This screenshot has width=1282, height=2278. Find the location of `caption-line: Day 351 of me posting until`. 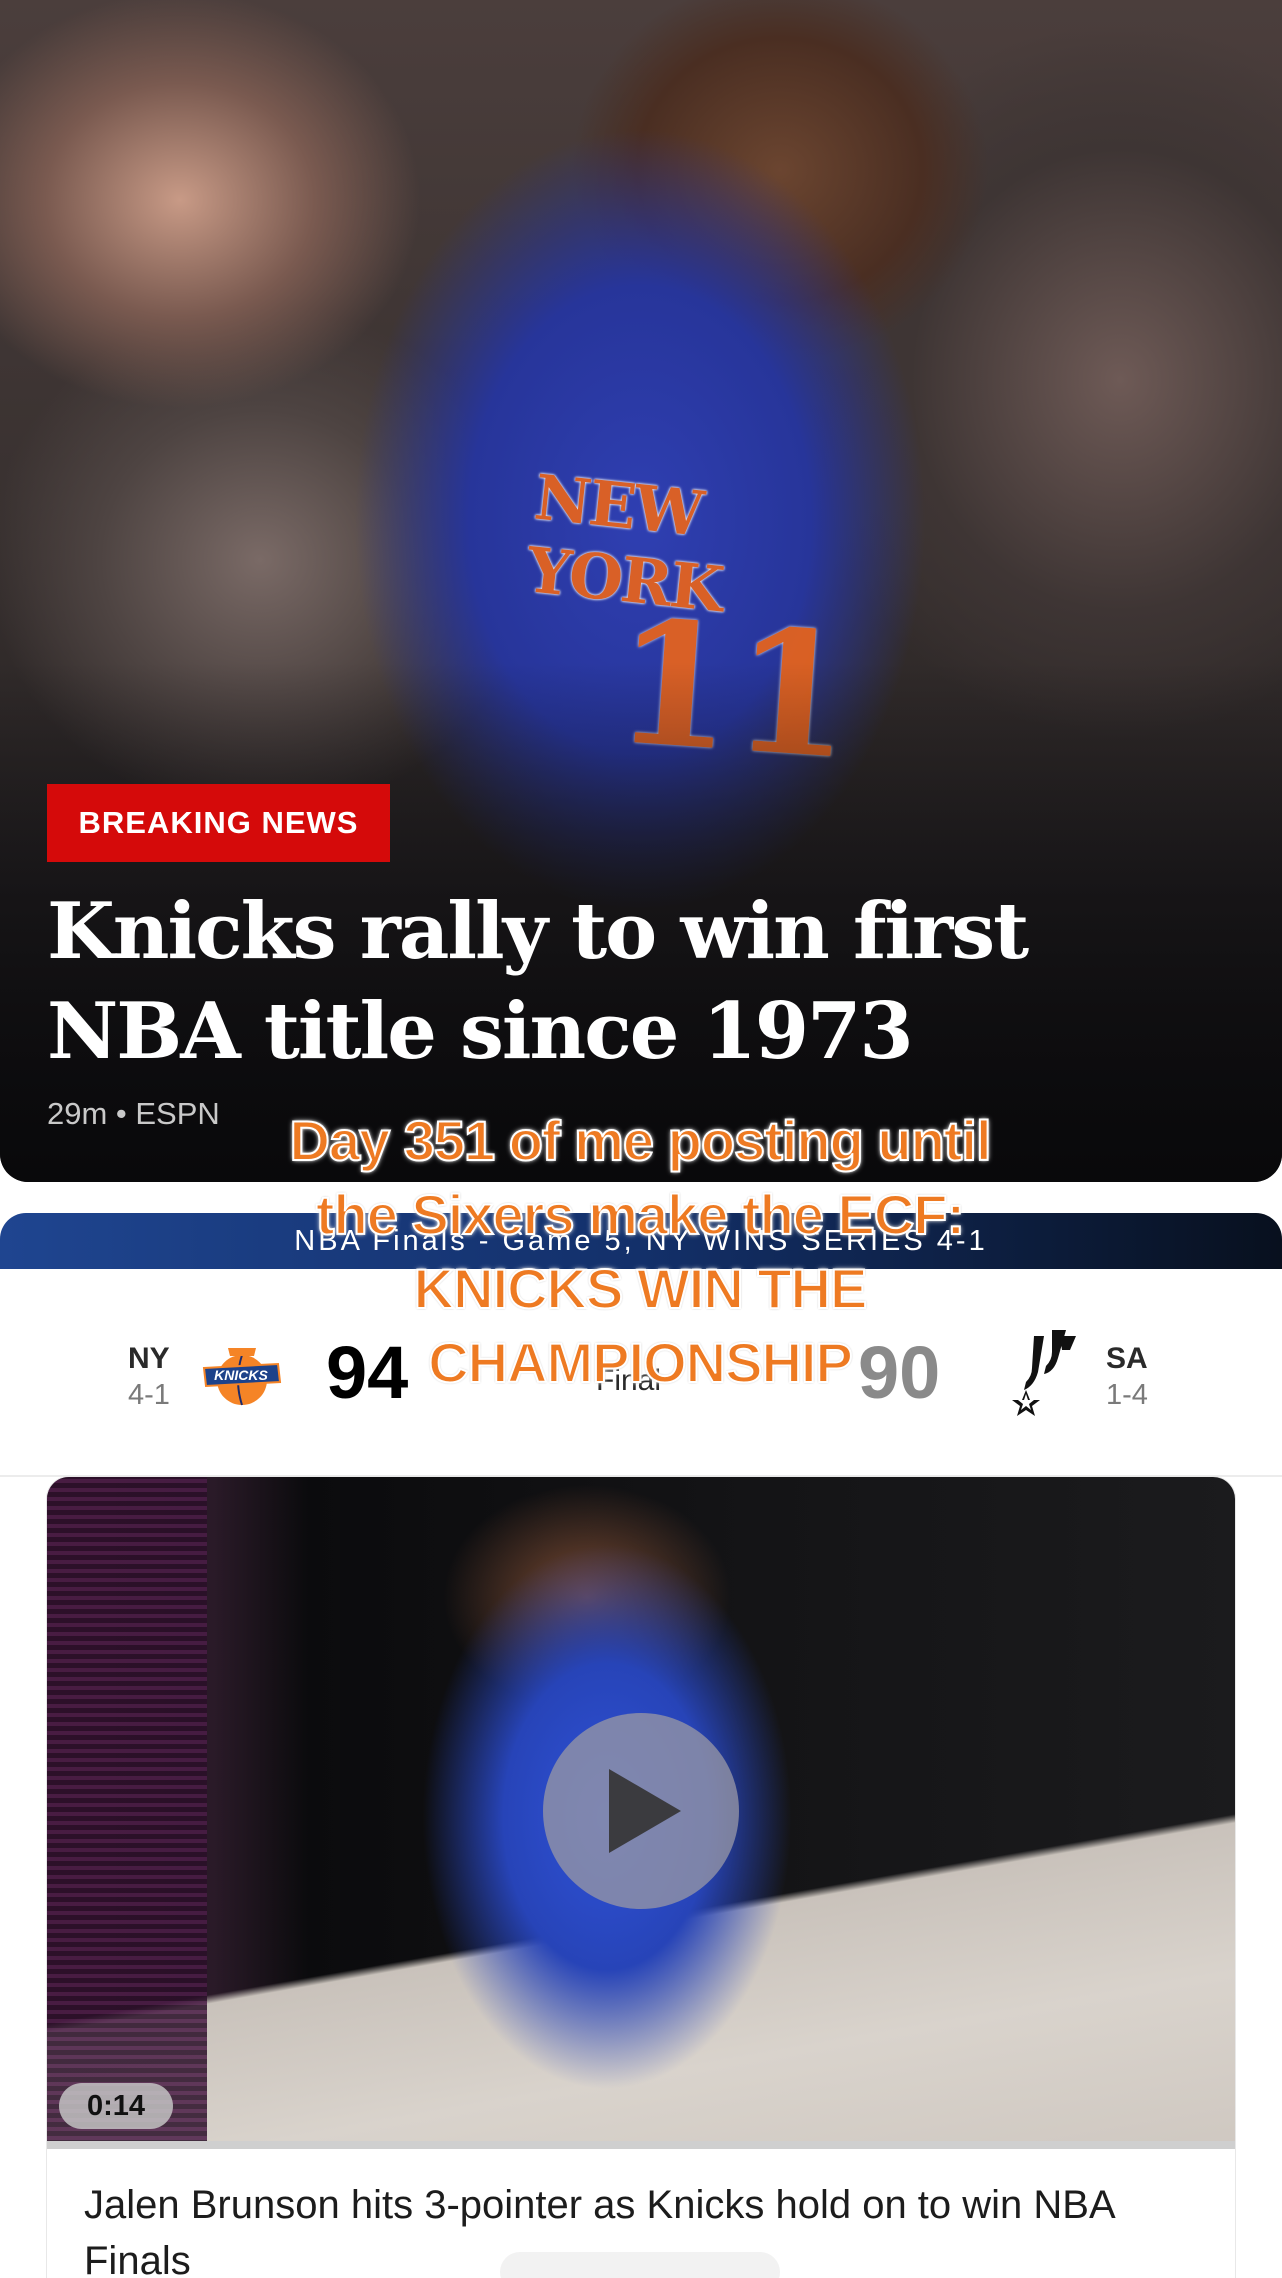

caption-line: Day 351 of me posting until is located at coordinates (640, 1140).